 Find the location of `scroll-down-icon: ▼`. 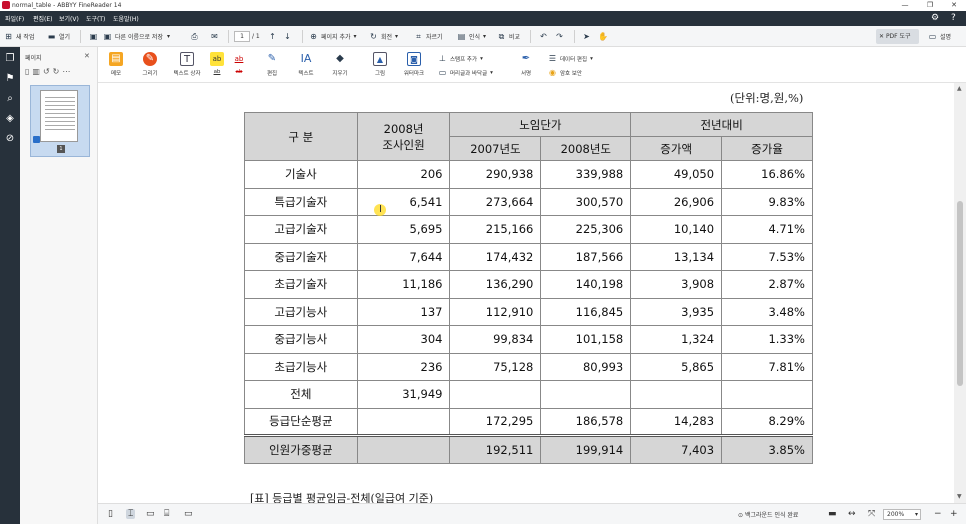

scroll-down-icon: ▼ is located at coordinates (959, 496).